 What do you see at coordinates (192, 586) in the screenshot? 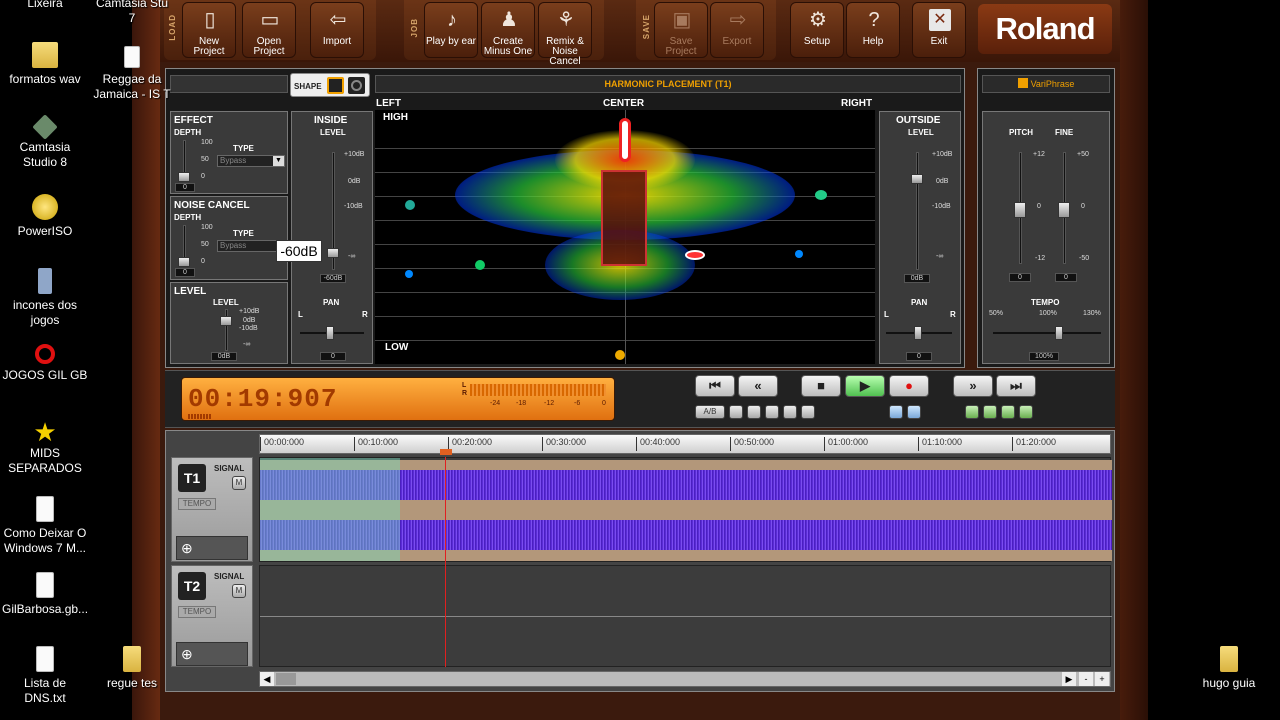
I see `track-id-badge: T2` at bounding box center [192, 586].